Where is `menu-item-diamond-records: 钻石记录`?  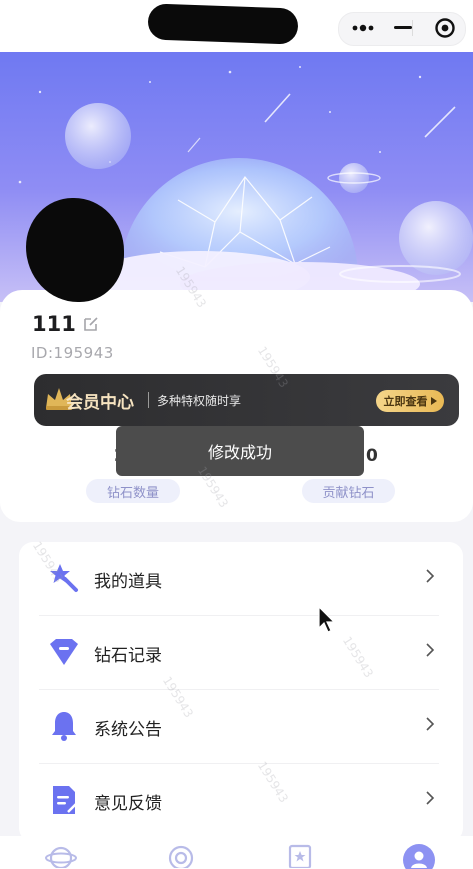
menu-item-diamond-records: 钻石记录 is located at coordinates (241, 653).